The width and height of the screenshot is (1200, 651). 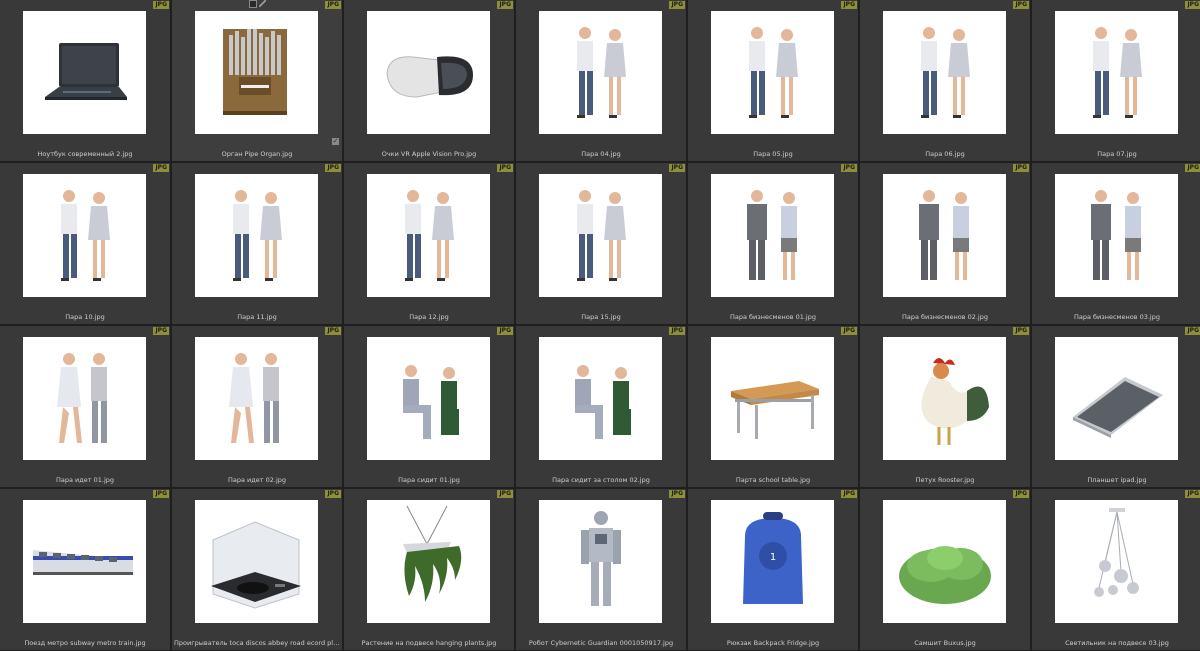 I want to click on file-name-label: Поезд метро subway metro train.jpg, so click(x=85, y=643).